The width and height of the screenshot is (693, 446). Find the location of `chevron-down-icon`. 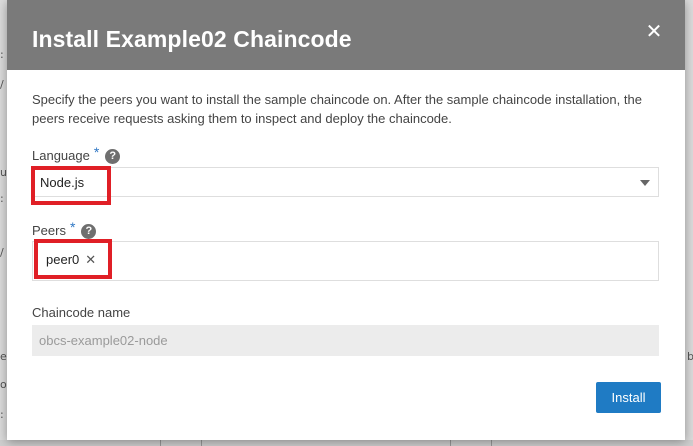

chevron-down-icon is located at coordinates (645, 183).